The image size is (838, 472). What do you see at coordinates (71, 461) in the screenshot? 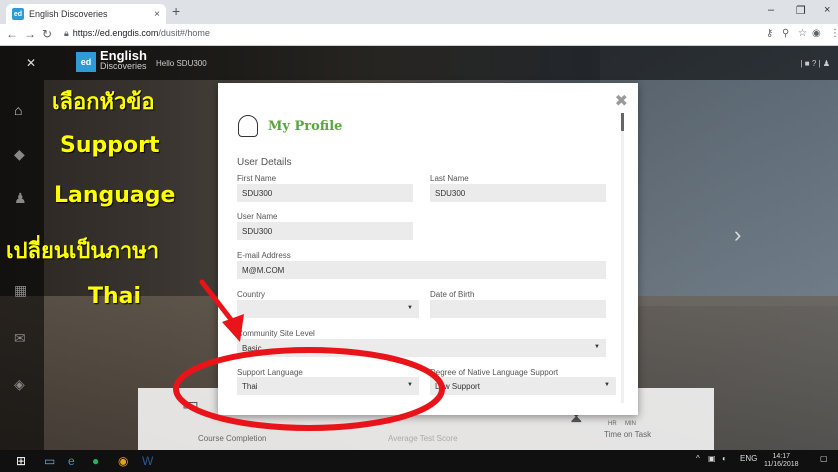
I see `edge-browser-icon: e` at bounding box center [71, 461].